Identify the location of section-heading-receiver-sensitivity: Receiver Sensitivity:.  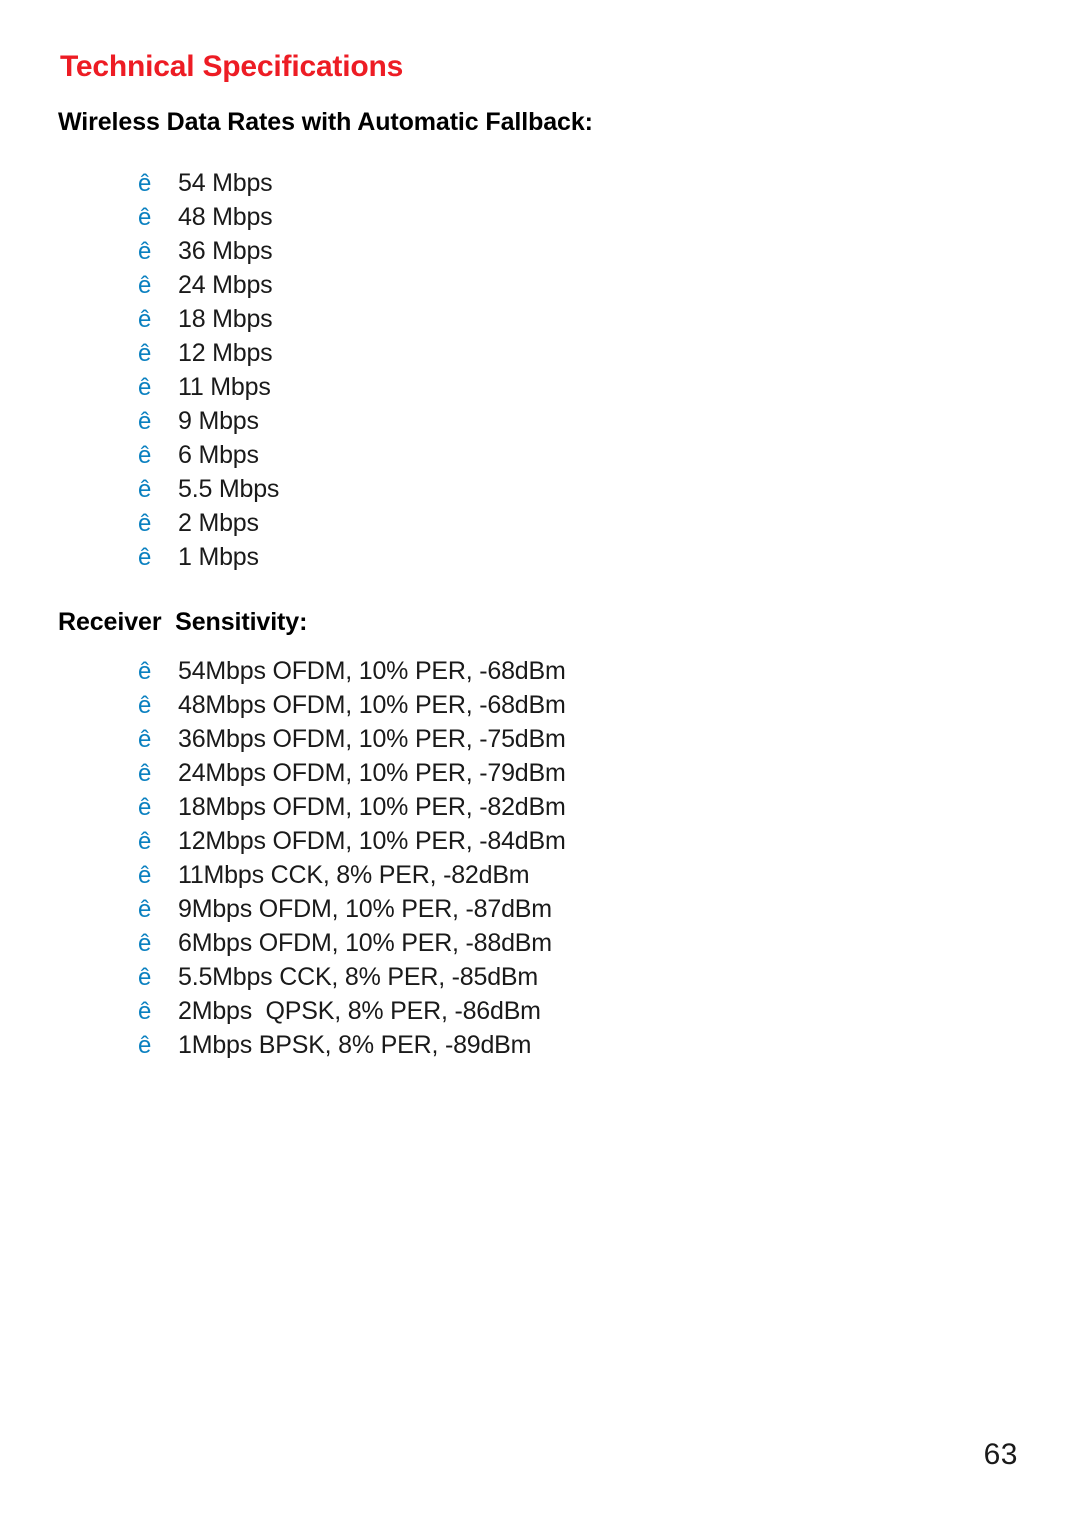
(183, 622).